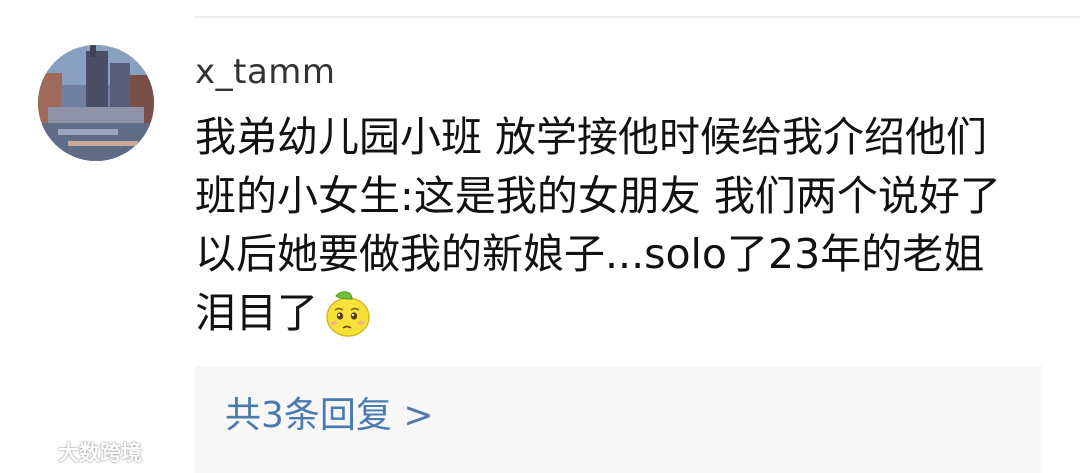 This screenshot has width=1080, height=473. Describe the element at coordinates (620, 313) in the screenshot. I see `comment-line-last: 泪目了` at that location.